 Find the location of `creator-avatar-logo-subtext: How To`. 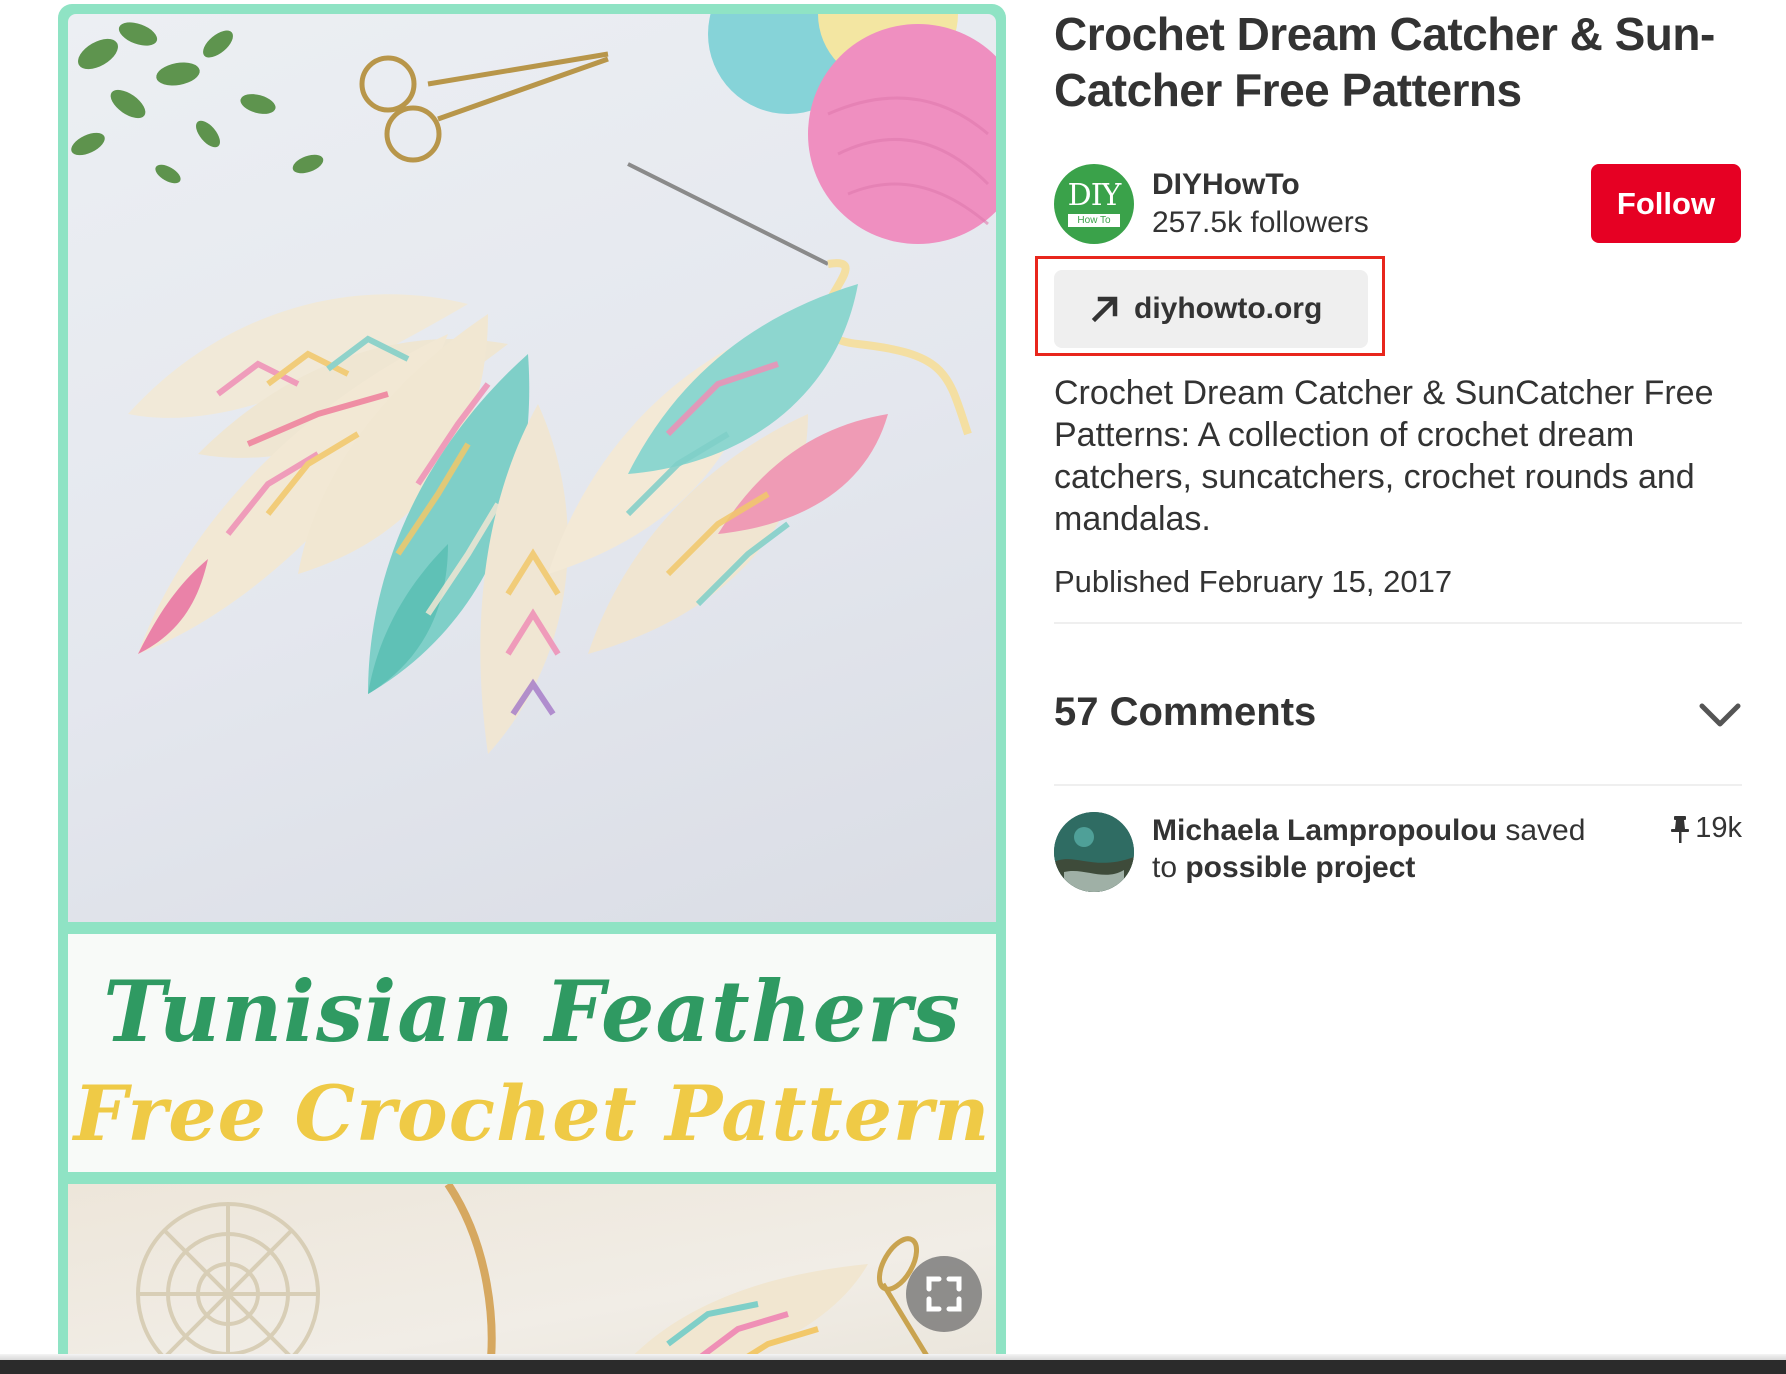

creator-avatar-logo-subtext: How To is located at coordinates (1094, 220).